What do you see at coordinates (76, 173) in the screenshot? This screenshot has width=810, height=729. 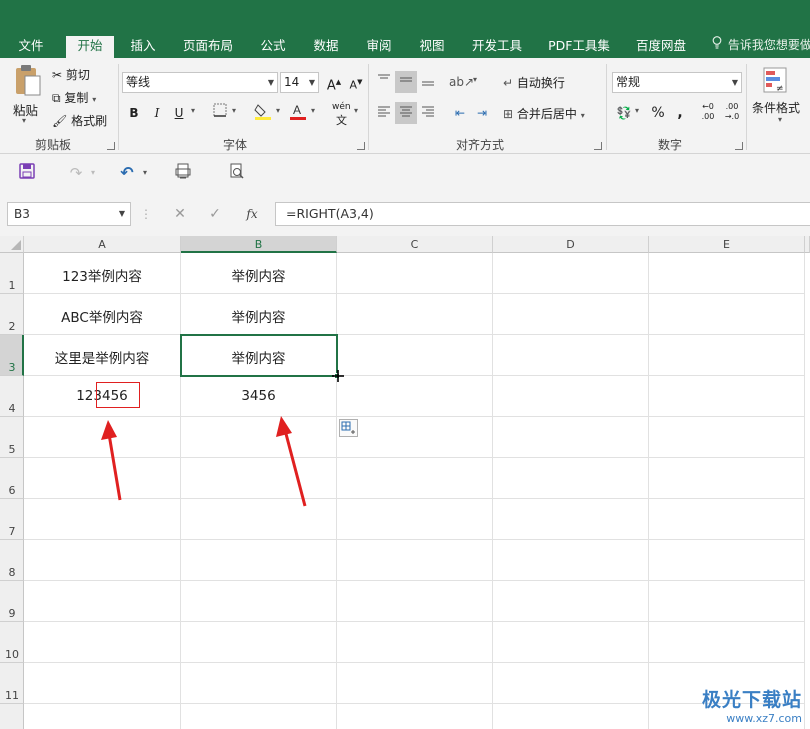 I see `redo-icon: ↷` at bounding box center [76, 173].